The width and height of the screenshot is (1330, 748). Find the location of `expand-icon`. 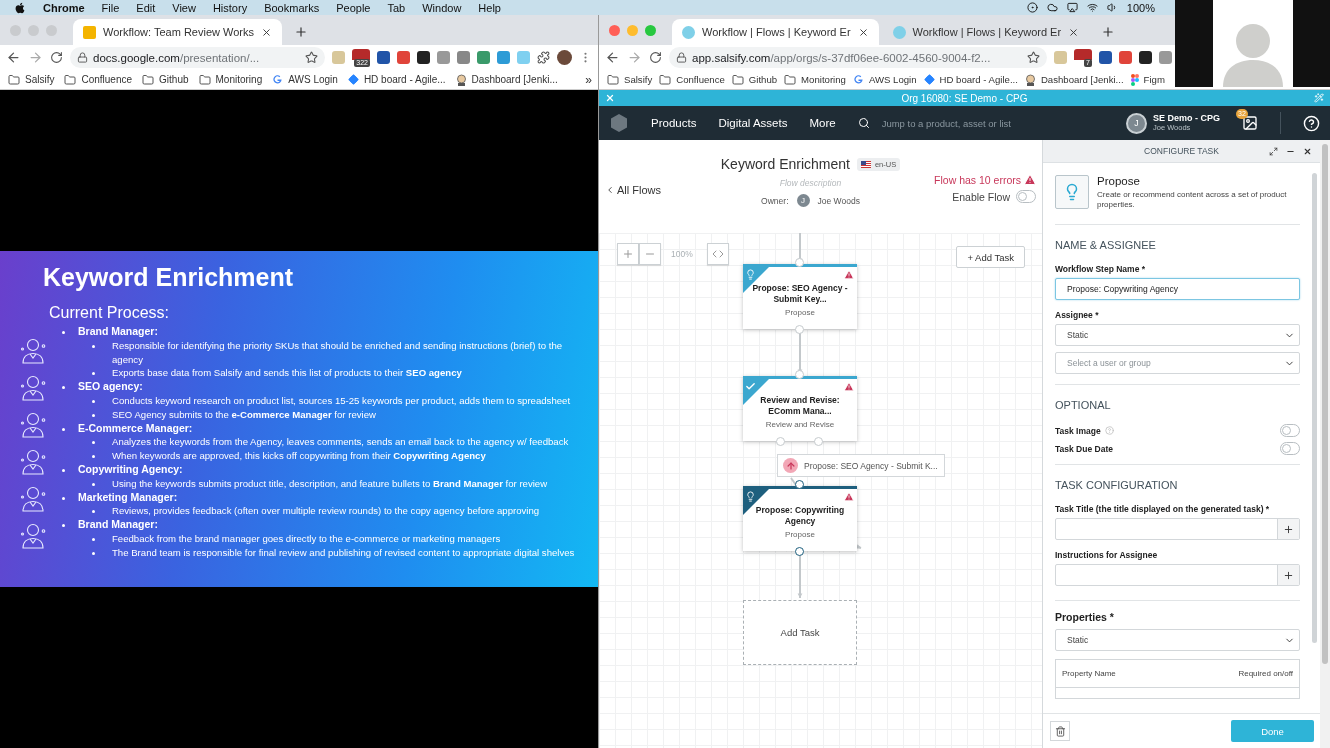

expand-icon is located at coordinates (1273, 151).